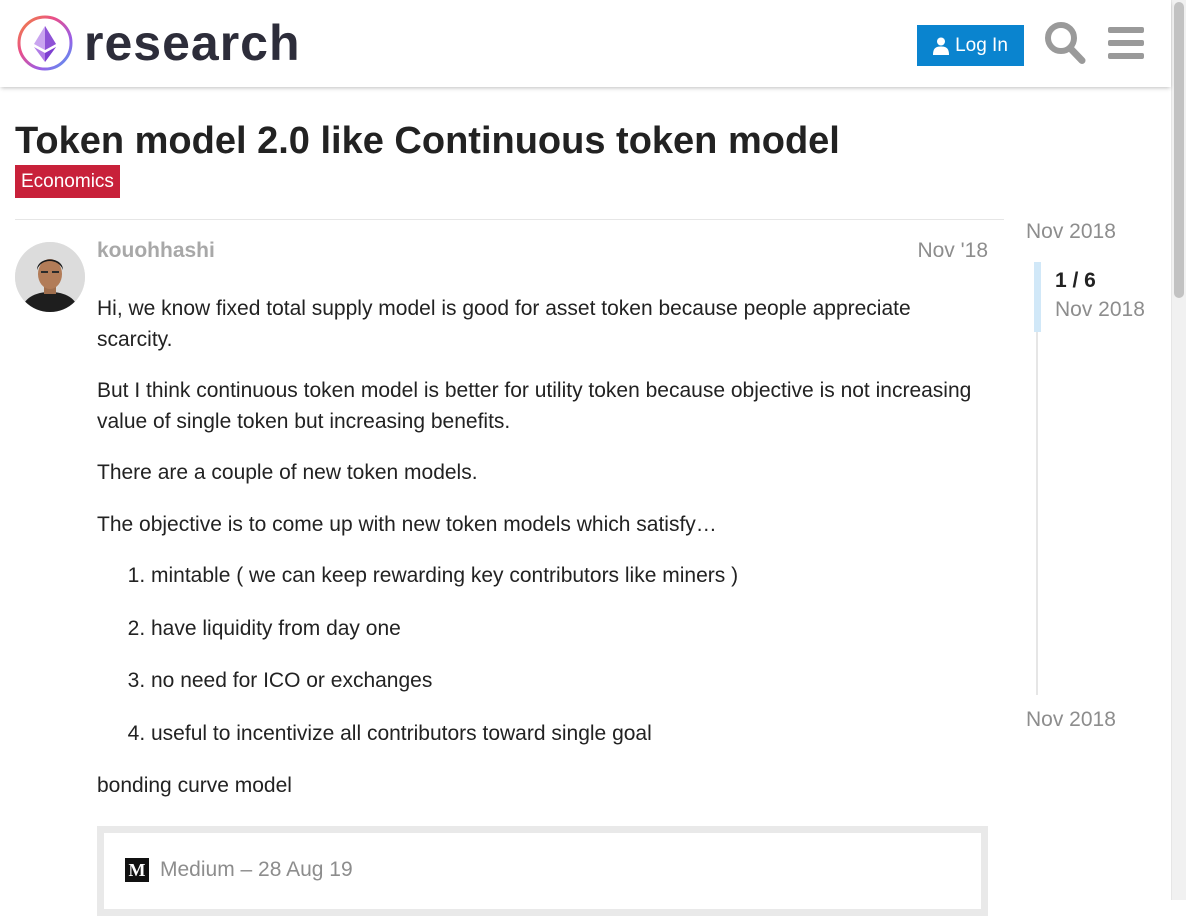 Image resolution: width=1186 pixels, height=916 pixels. I want to click on link-preview-source-text: Medium – 28 Aug 19, so click(256, 869).